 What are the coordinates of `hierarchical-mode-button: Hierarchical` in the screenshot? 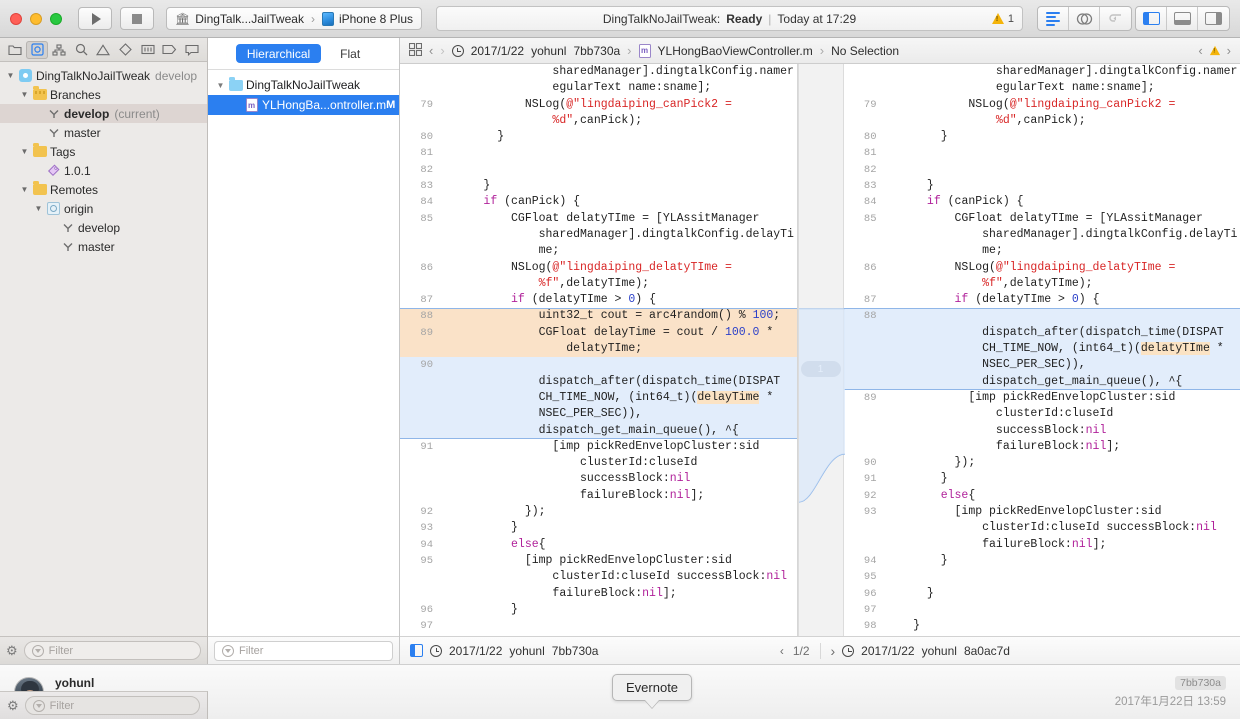 It's located at (278, 53).